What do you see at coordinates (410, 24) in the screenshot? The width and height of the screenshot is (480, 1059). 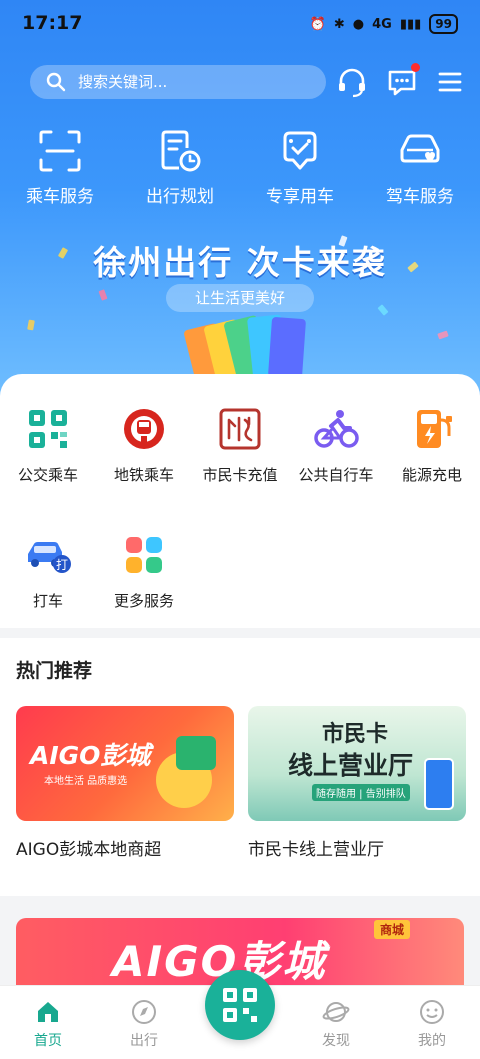 I see `signal-icon: ▮▮▮` at bounding box center [410, 24].